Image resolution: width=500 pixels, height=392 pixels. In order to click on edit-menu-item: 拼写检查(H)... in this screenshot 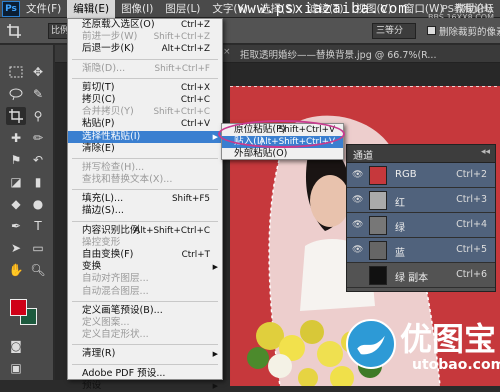, I will do `click(145, 168)`.